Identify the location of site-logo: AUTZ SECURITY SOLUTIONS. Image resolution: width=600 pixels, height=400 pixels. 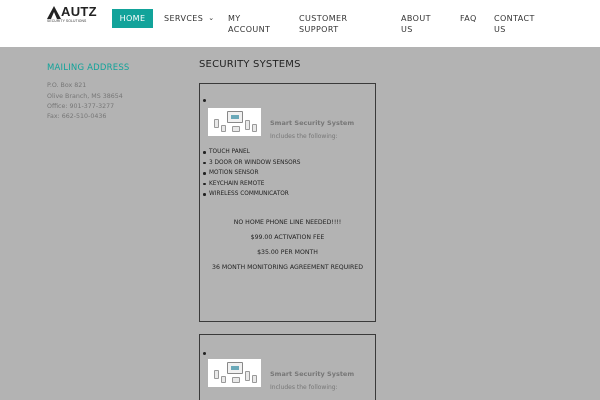
(72, 14).